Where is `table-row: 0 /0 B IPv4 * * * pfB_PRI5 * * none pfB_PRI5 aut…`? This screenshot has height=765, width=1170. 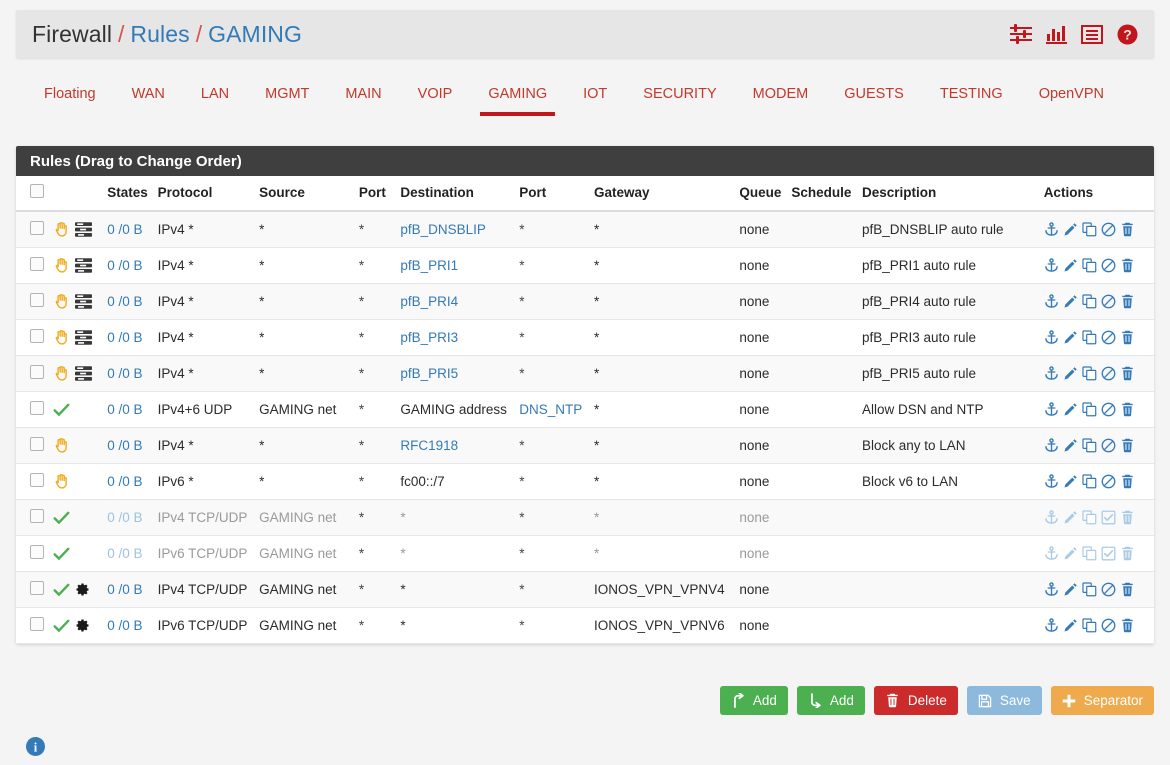 table-row: 0 /0 B IPv4 * * * pfB_PRI5 * * none pfB_PRI5 aut… is located at coordinates (585, 373).